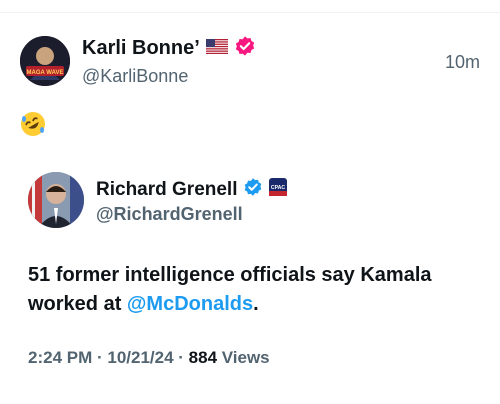  What do you see at coordinates (190, 304) in the screenshot?
I see `mention-link: @McDonalds` at bounding box center [190, 304].